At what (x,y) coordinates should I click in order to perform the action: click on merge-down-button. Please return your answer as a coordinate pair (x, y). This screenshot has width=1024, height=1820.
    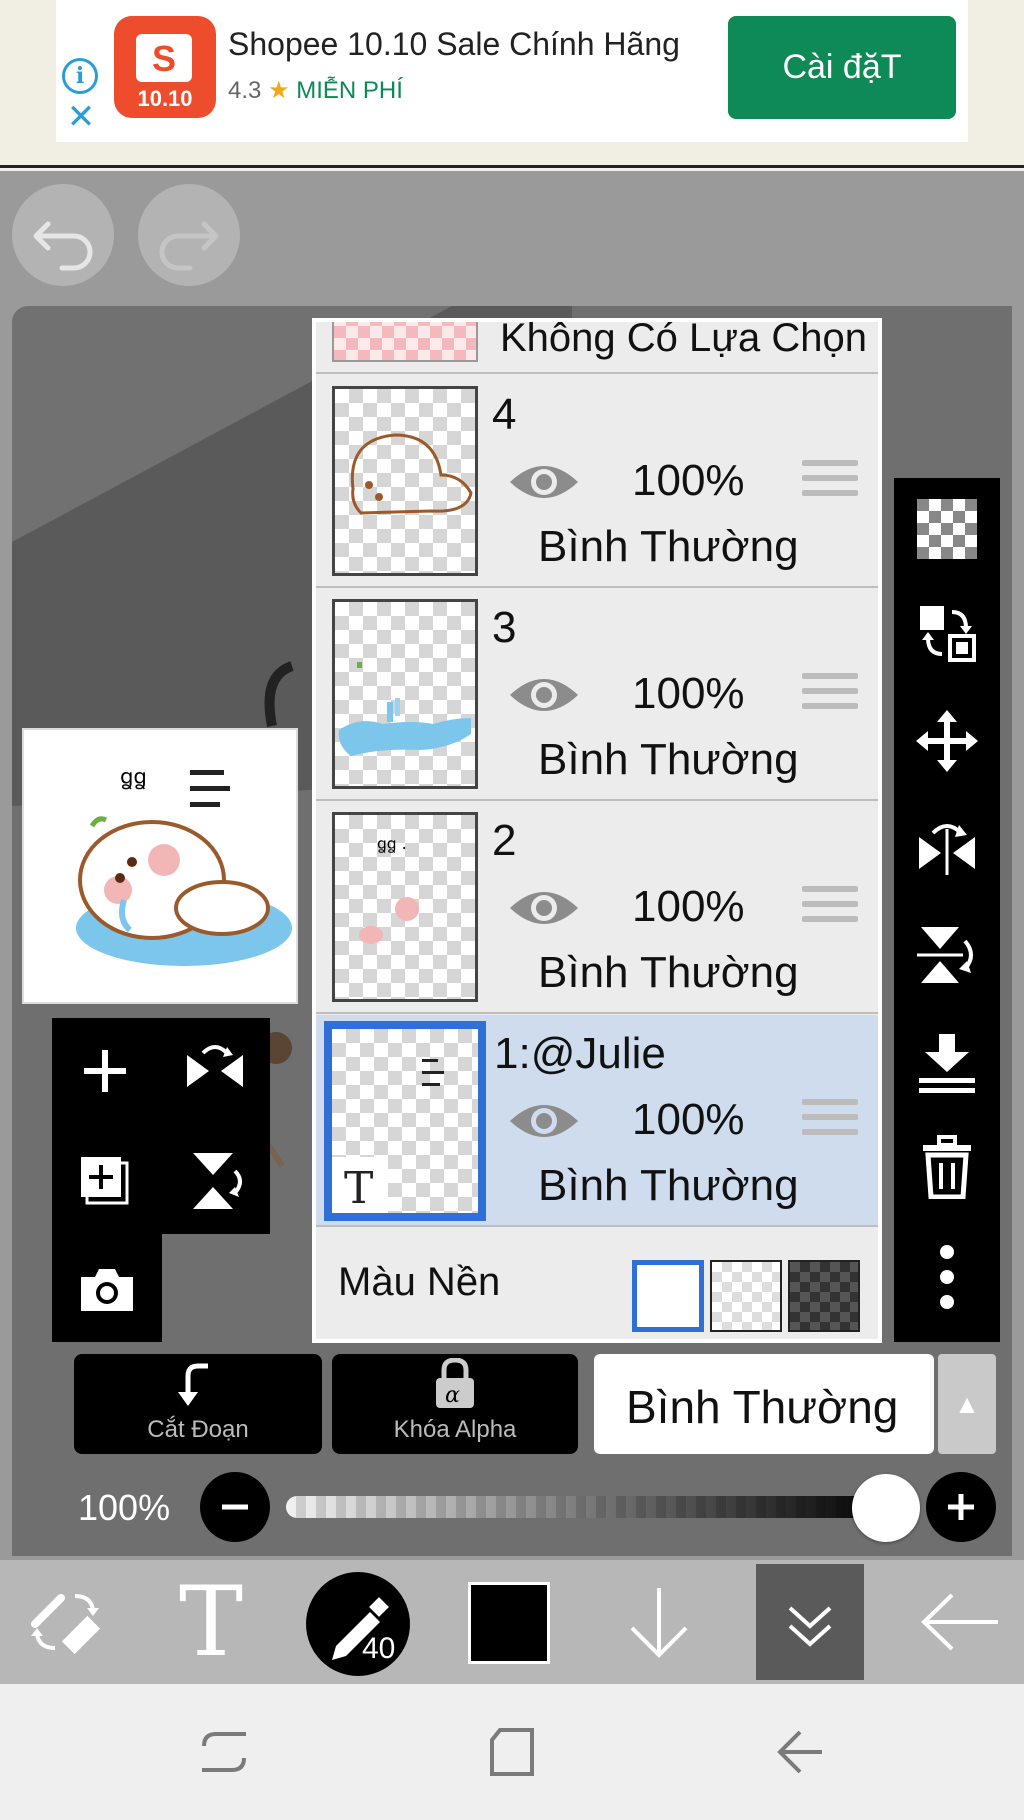
    Looking at the image, I should click on (947, 1063).